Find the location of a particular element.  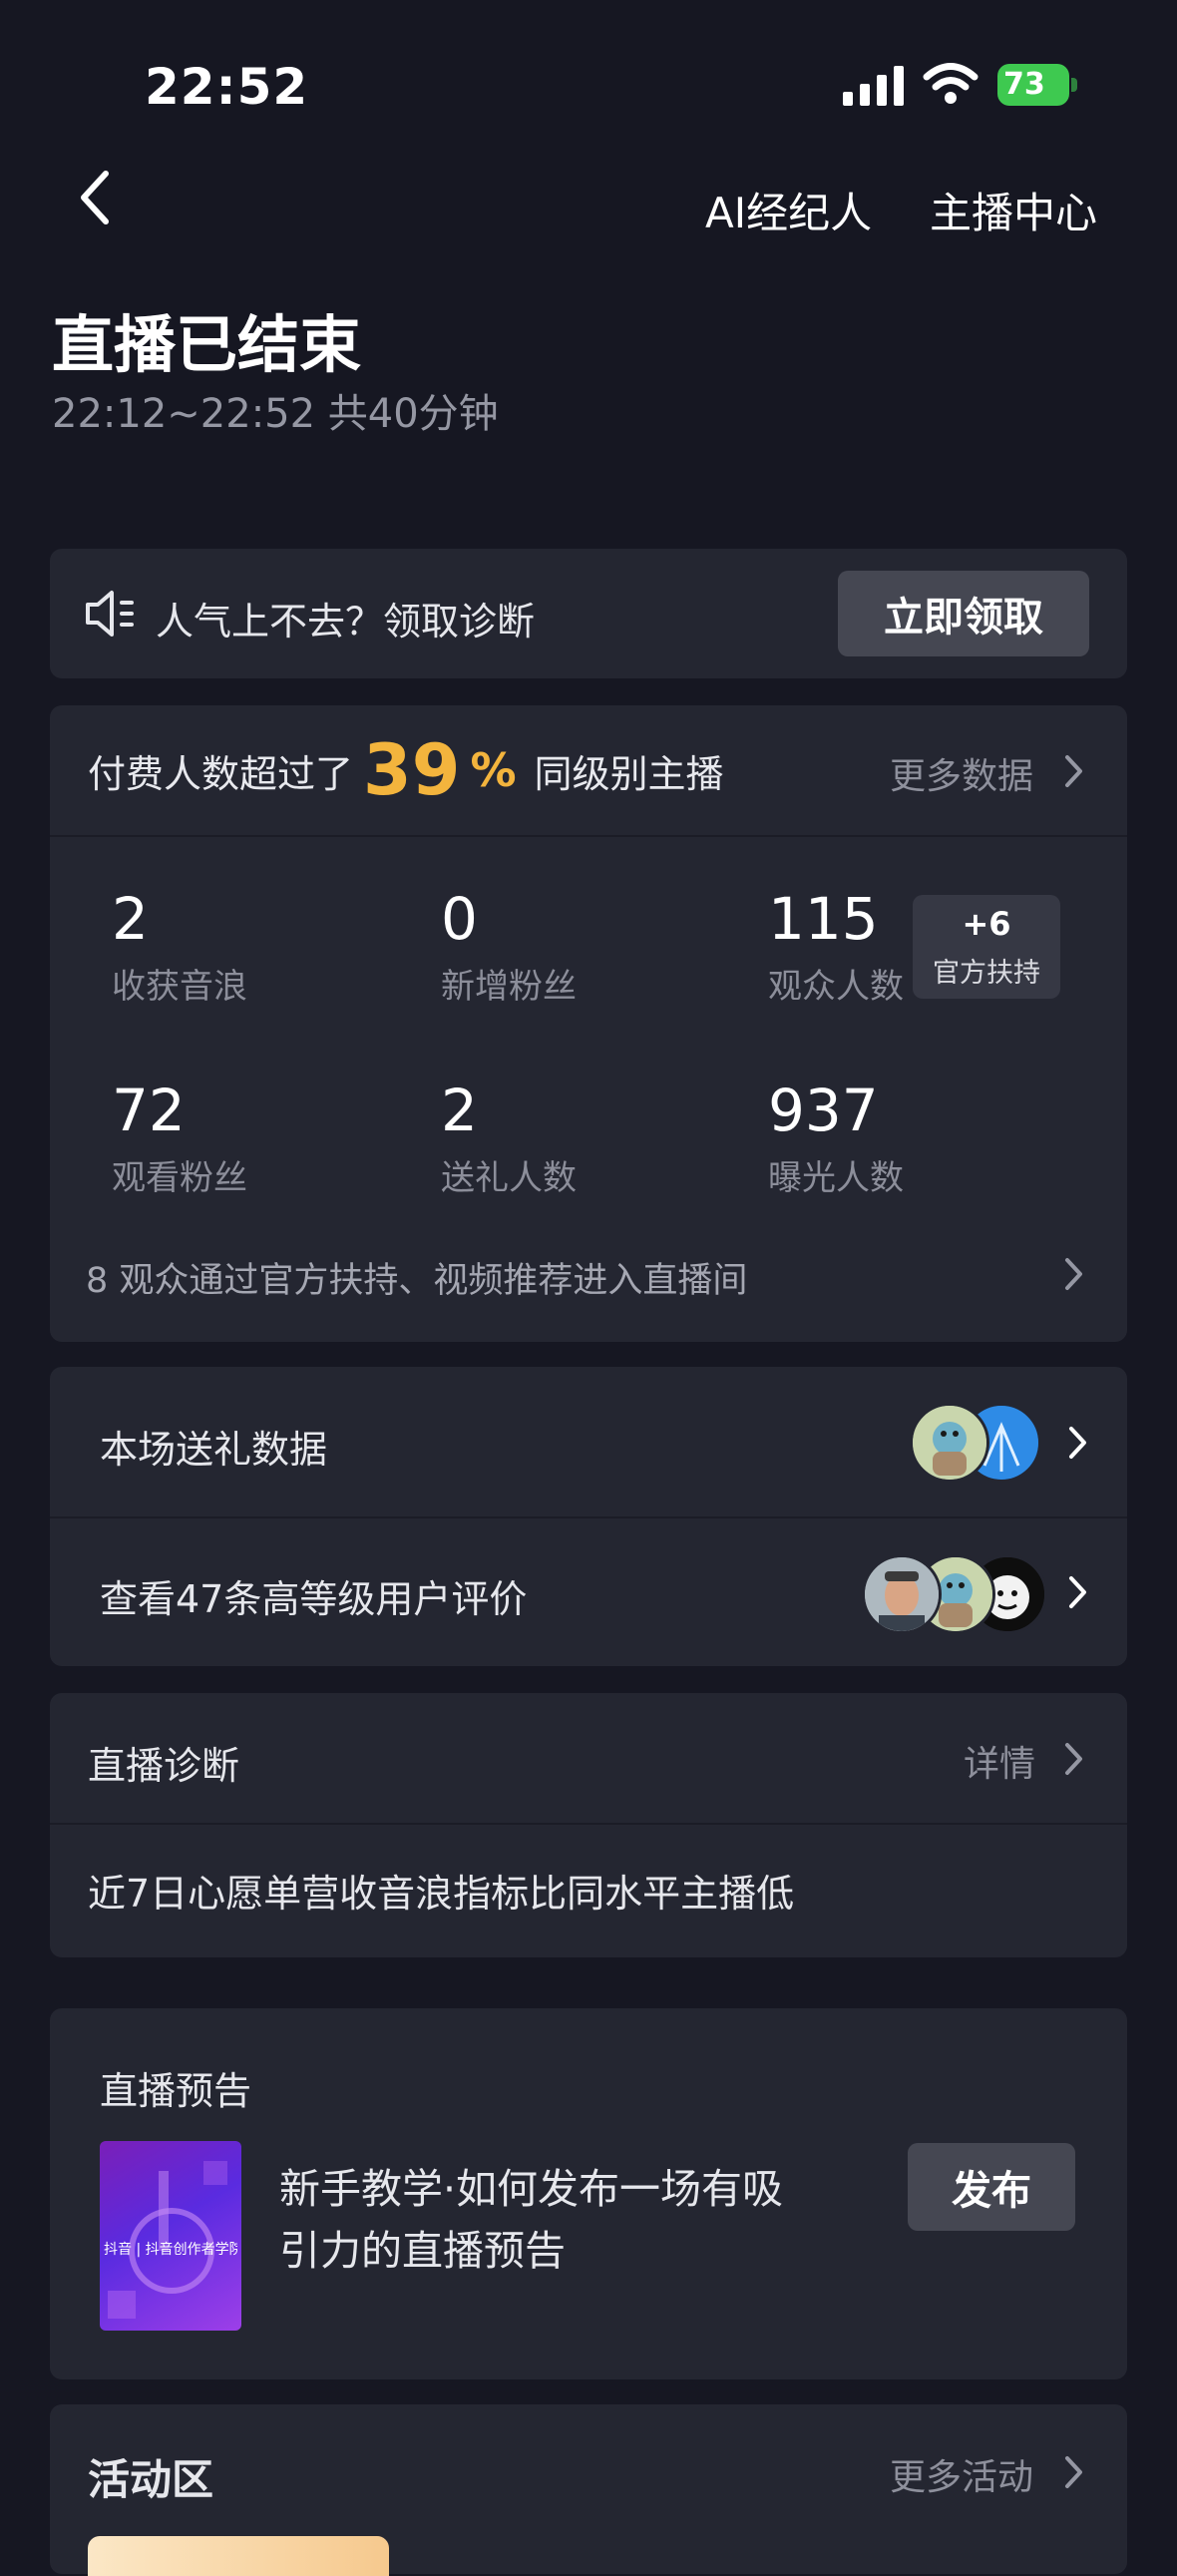

speaker-icon is located at coordinates (110, 614).